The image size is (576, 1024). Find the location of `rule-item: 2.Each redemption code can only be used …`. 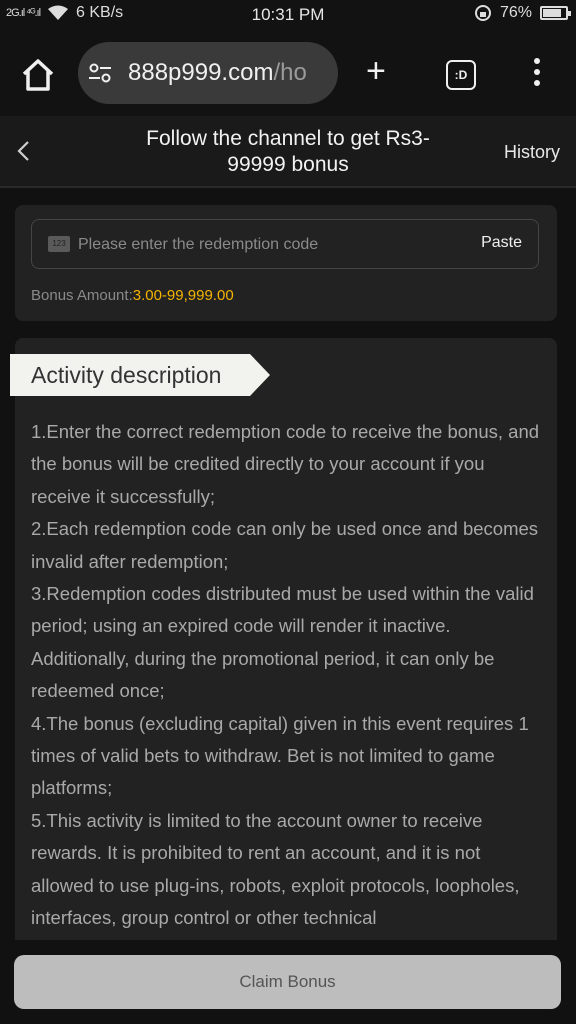

rule-item: 2.Each redemption code can only be used … is located at coordinates (285, 545).